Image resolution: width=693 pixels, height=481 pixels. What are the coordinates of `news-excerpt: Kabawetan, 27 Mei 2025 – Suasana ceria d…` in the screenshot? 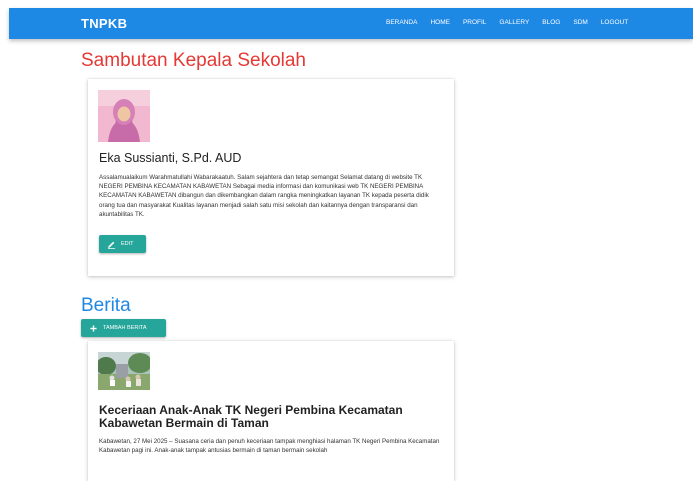 It's located at (269, 446).